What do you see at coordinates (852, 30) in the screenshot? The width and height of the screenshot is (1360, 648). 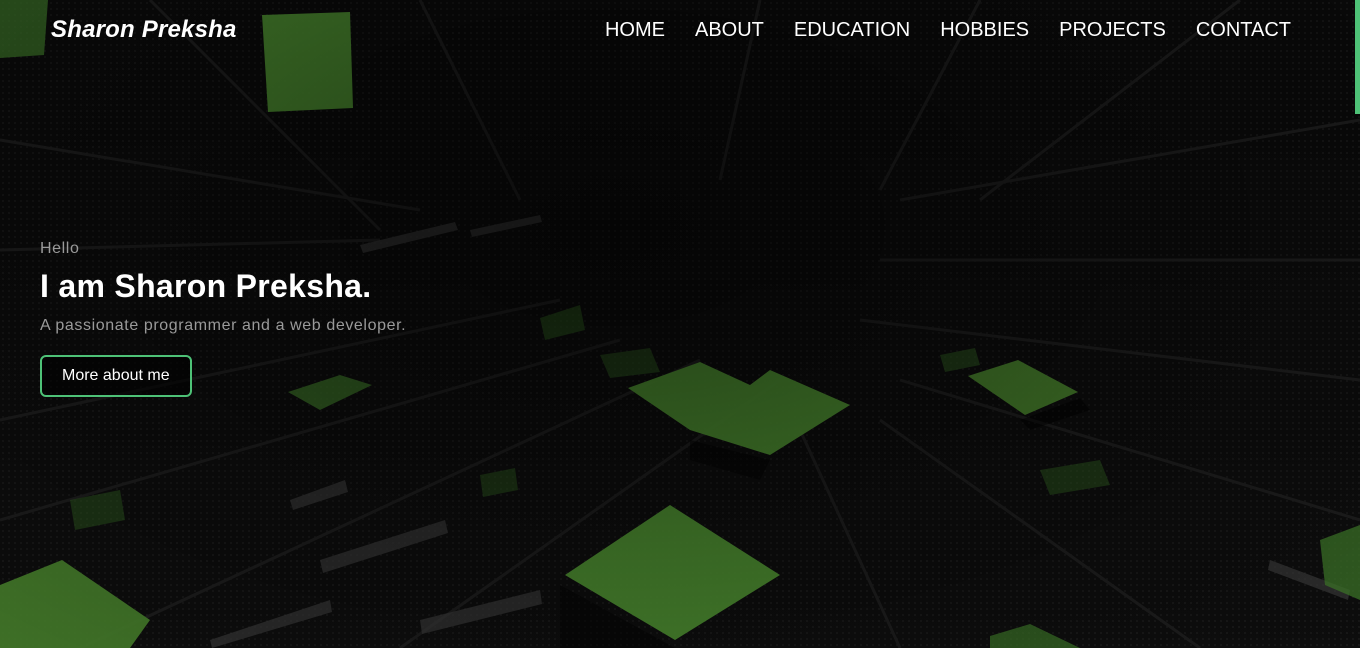 I see `nav-item-education: EDUCATION` at bounding box center [852, 30].